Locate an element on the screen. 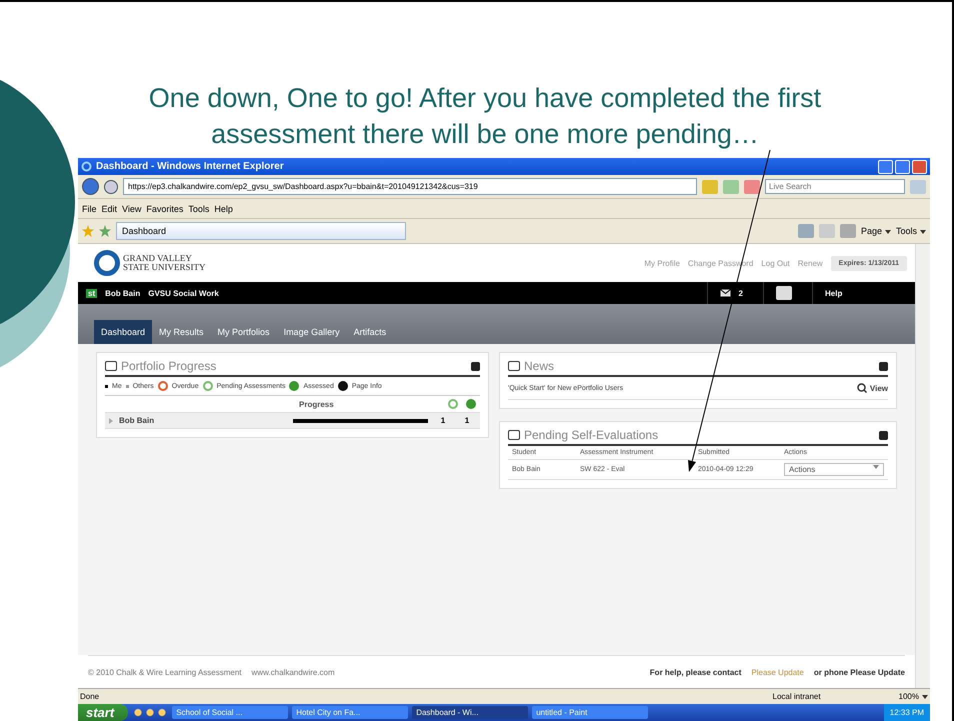  scrollbar is located at coordinates (922, 466).